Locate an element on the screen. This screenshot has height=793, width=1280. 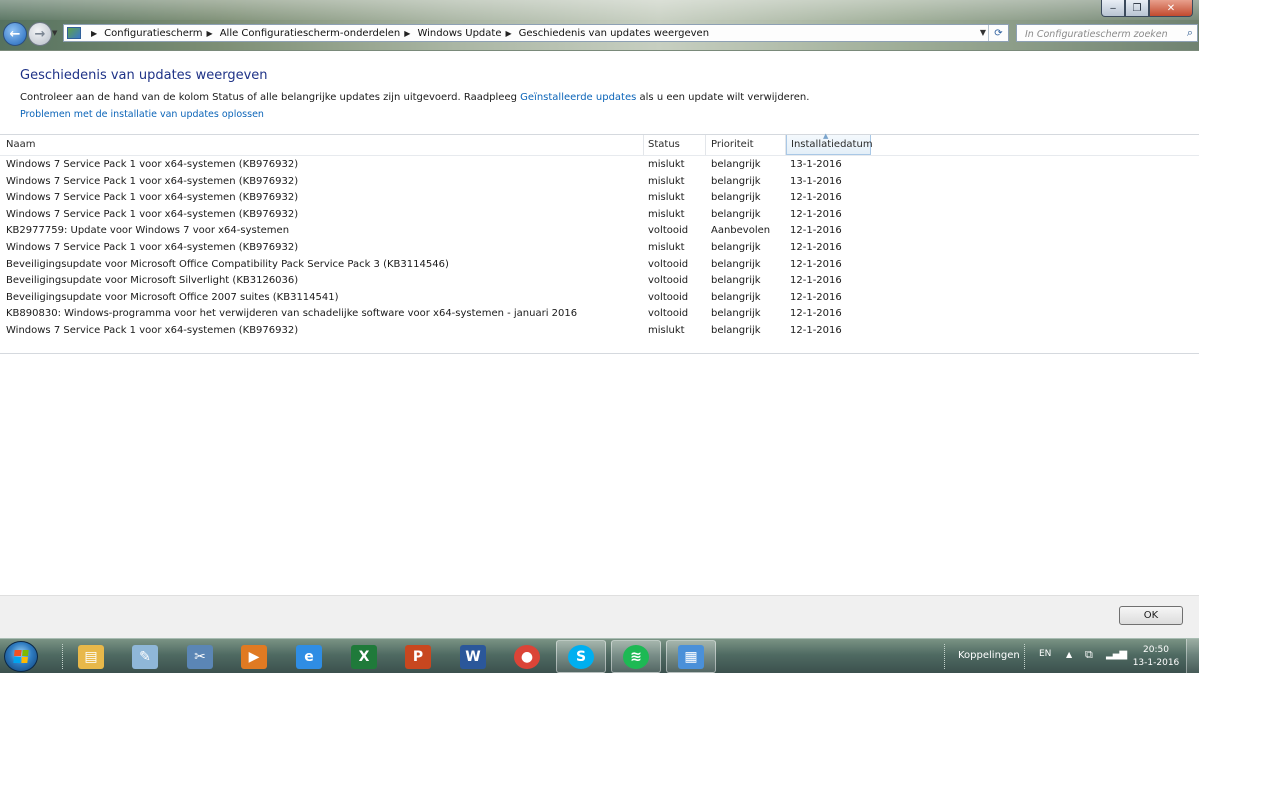
taskbar-app-button: ≋ is located at coordinates (636, 656).